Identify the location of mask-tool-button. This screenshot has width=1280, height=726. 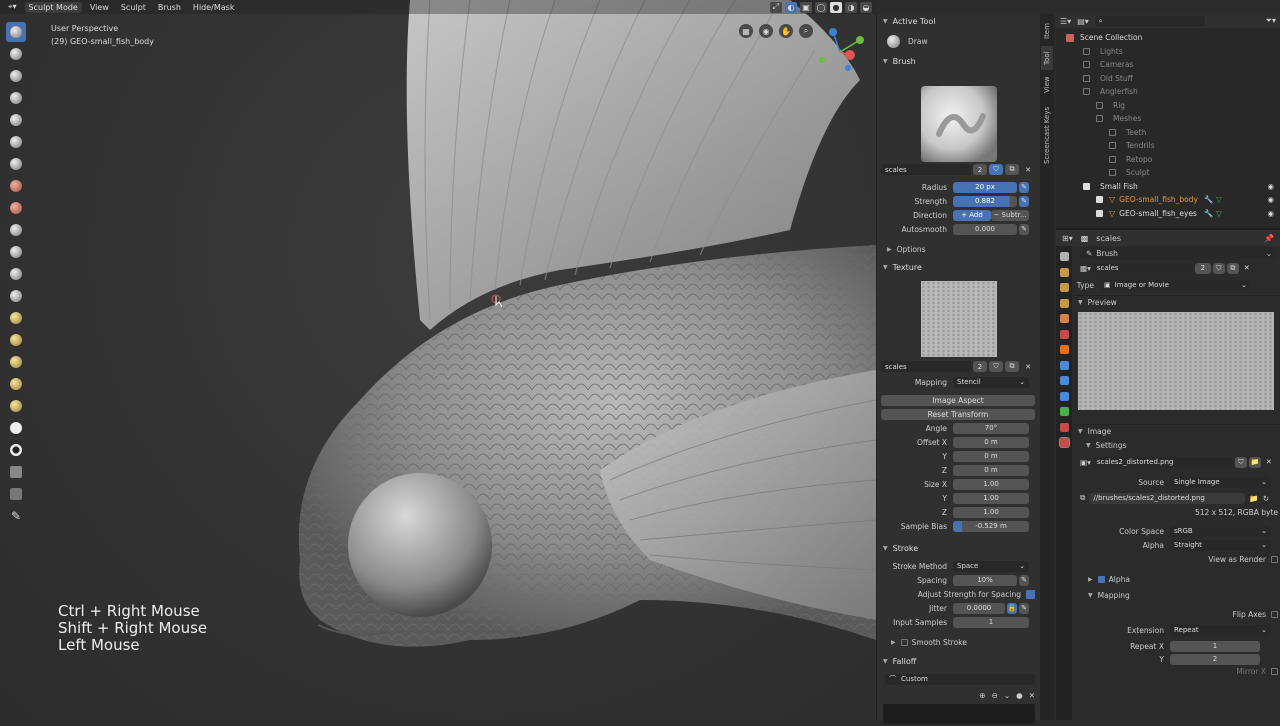
(16, 428).